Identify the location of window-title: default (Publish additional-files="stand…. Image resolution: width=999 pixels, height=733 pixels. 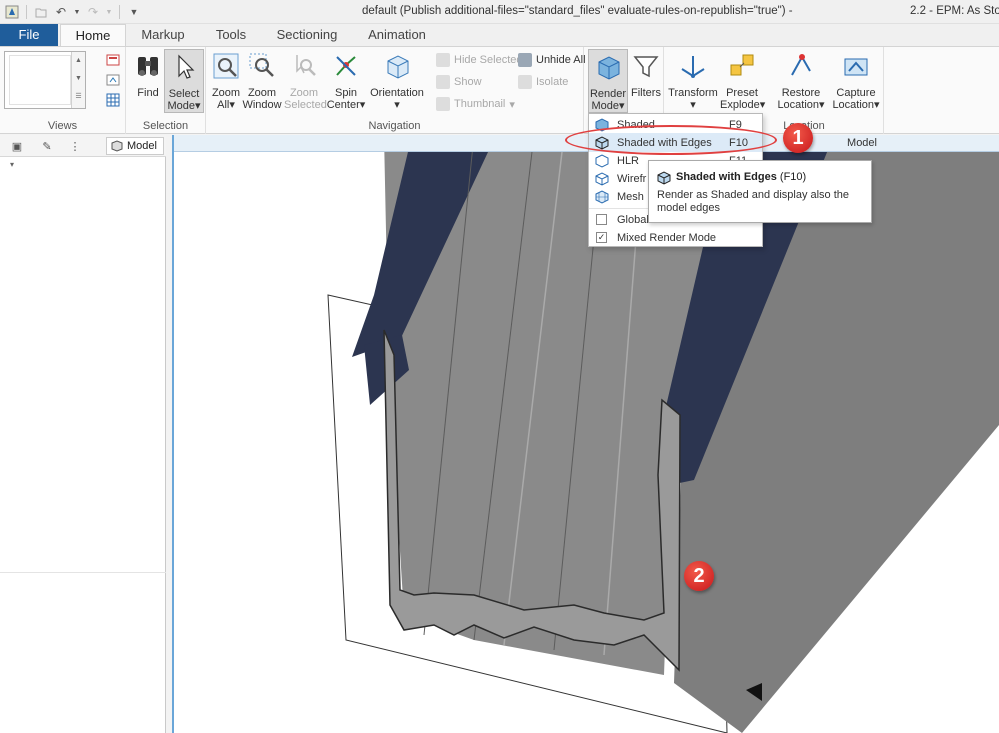
(577, 11).